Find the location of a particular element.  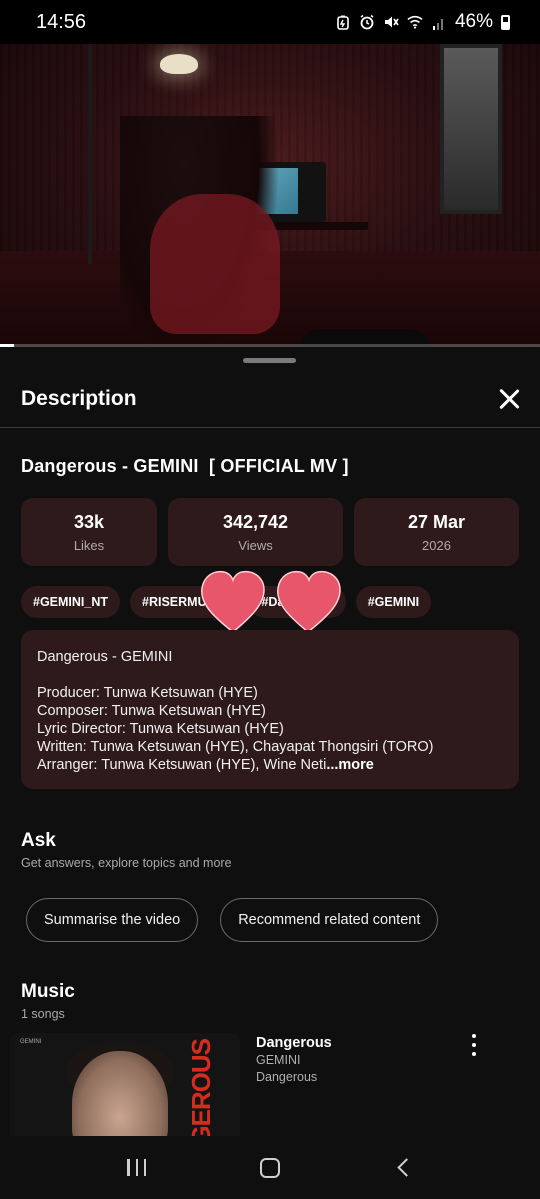

date-stat: 27 Mar 2026 is located at coordinates (436, 532).